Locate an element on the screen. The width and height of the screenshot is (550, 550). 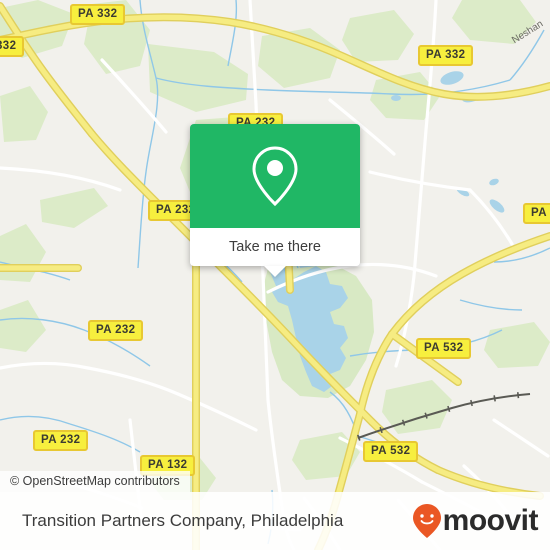
moovit-wordmark: moovit is located at coordinates (490, 520).